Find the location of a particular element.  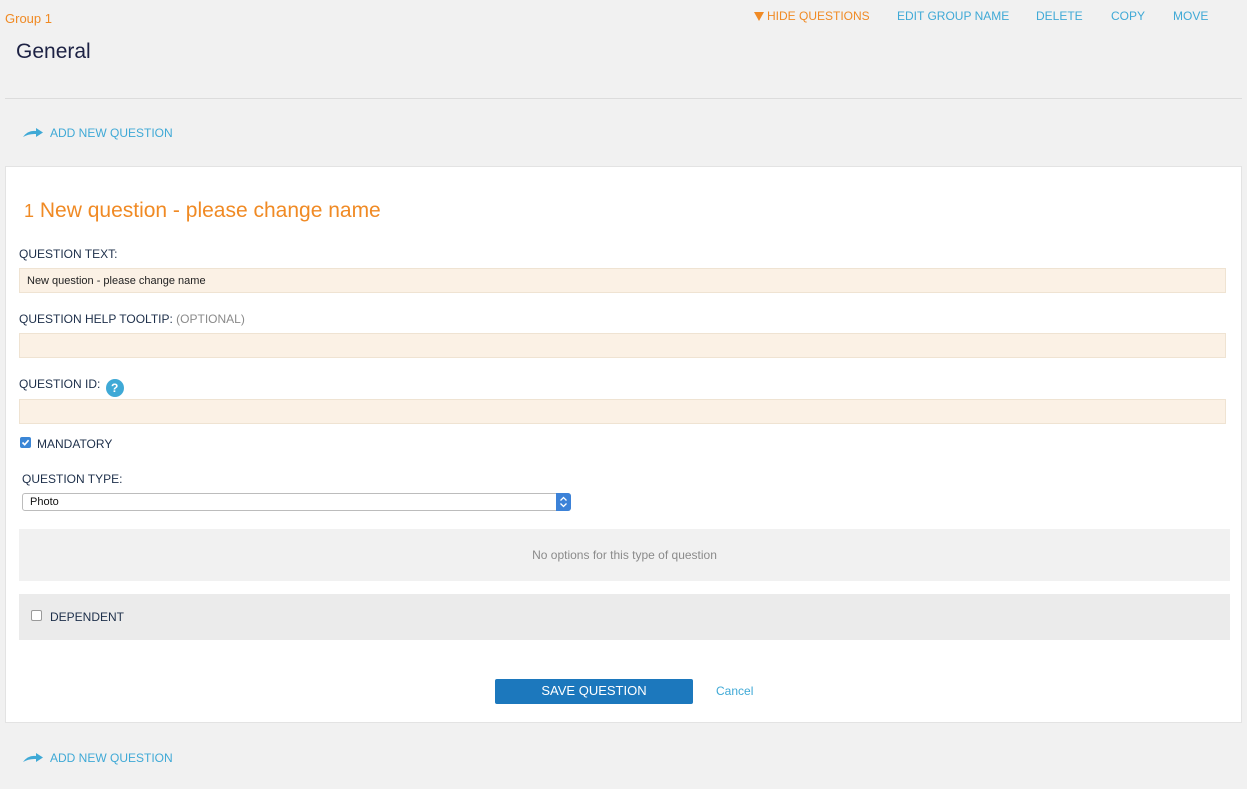

question-id-input is located at coordinates (622, 411).